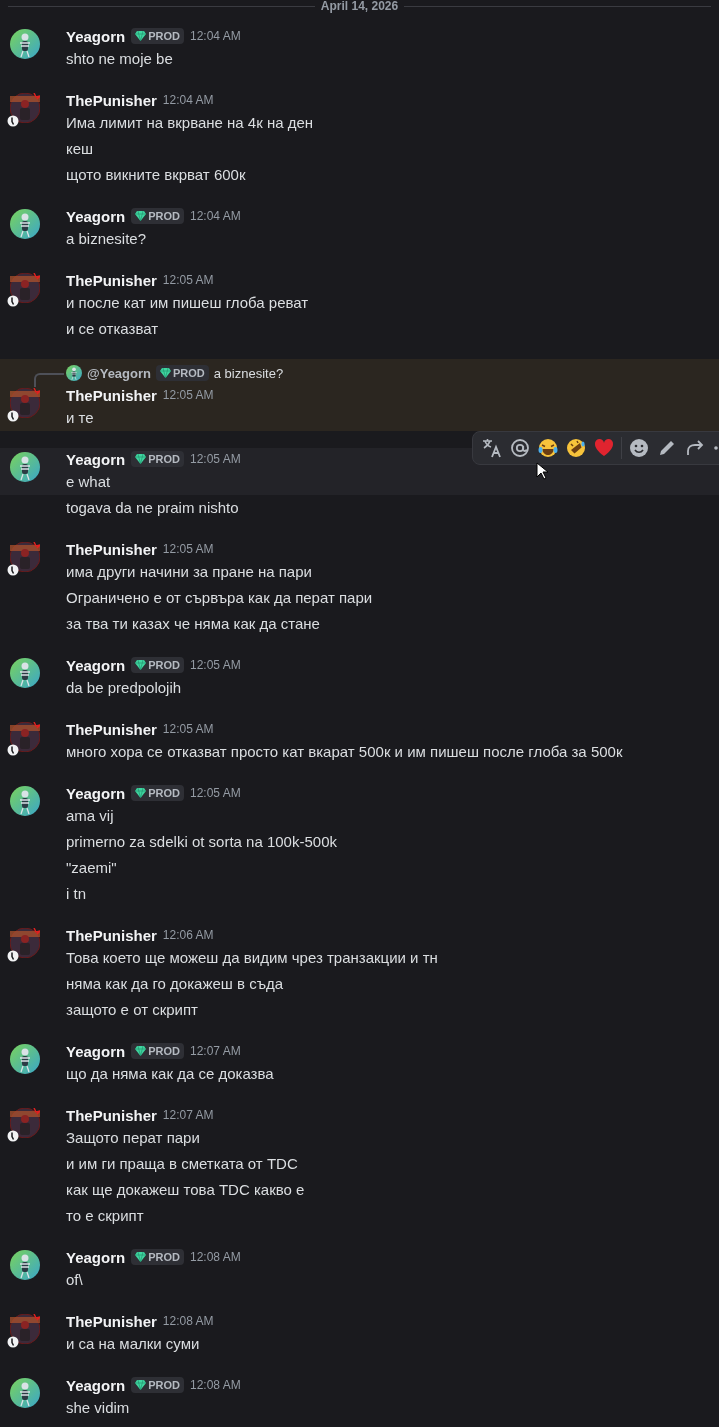 The height and width of the screenshot is (1427, 719). What do you see at coordinates (119, 59) in the screenshot?
I see `message-text: shto ne moje be` at bounding box center [119, 59].